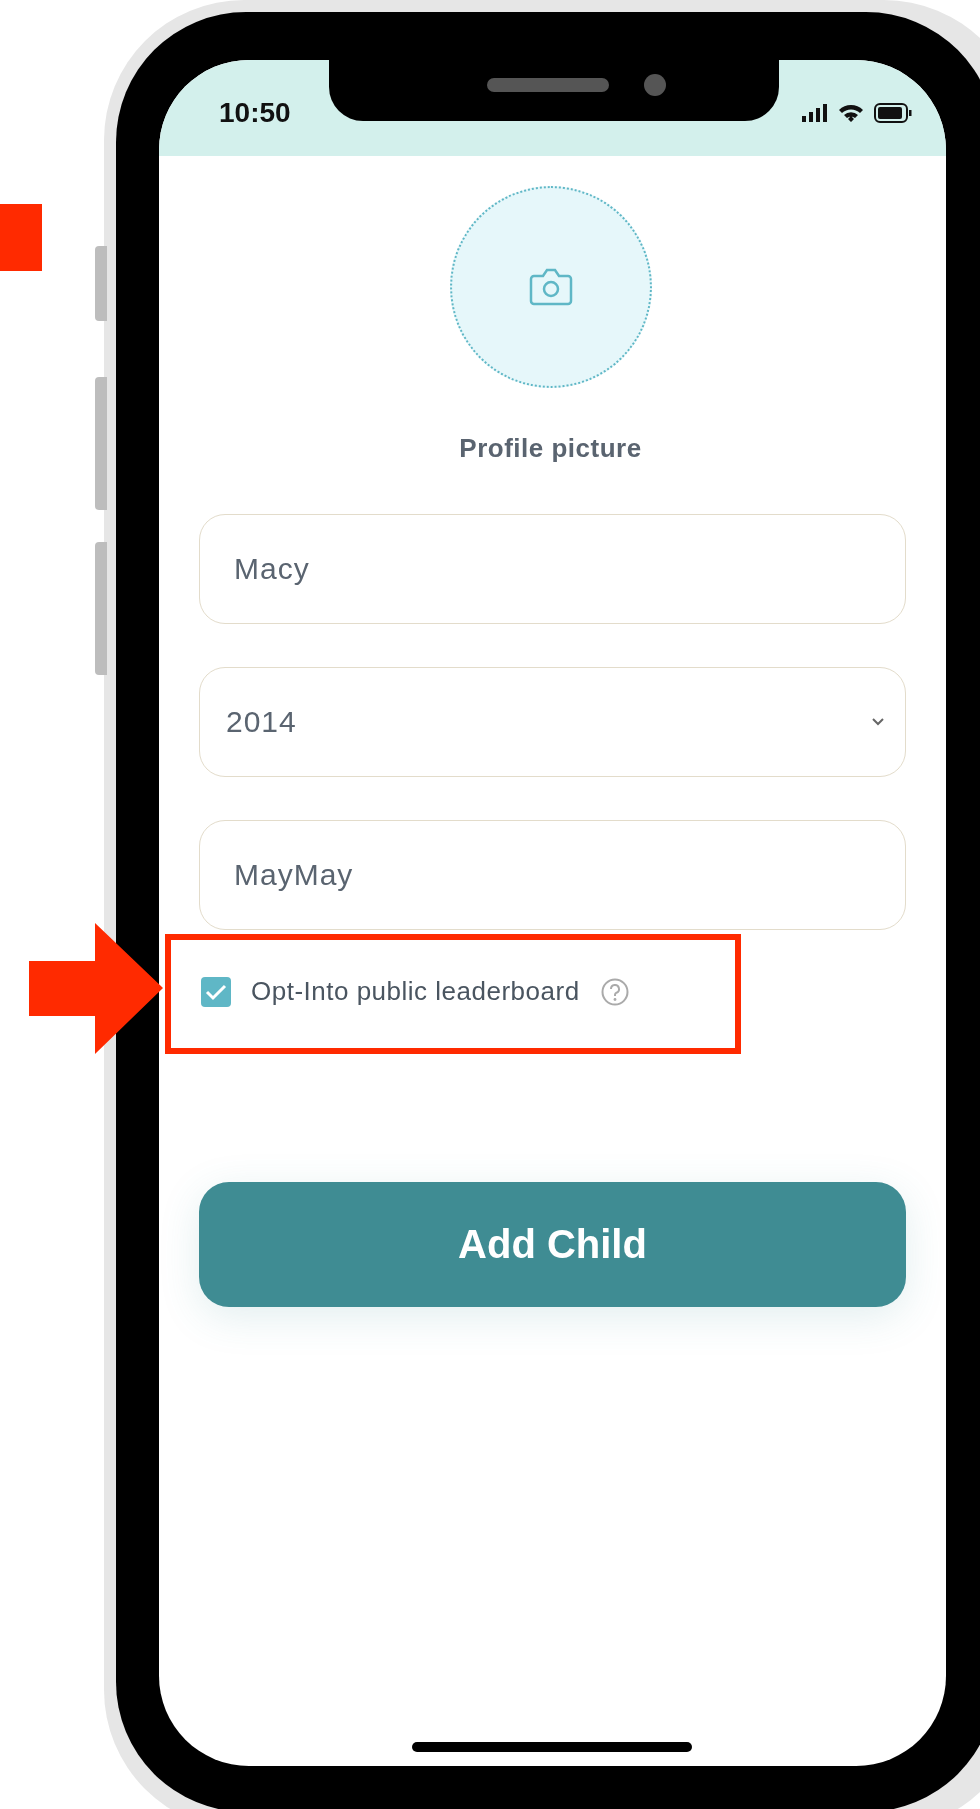 The image size is (980, 1809). I want to click on field-value: MayMay, so click(294, 875).